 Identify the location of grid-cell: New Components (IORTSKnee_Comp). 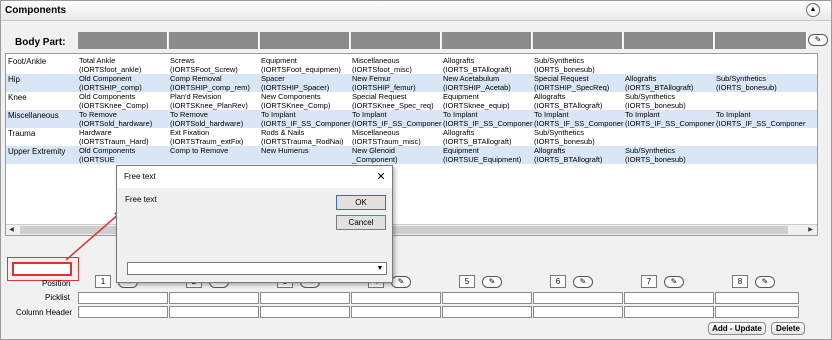
(306, 101).